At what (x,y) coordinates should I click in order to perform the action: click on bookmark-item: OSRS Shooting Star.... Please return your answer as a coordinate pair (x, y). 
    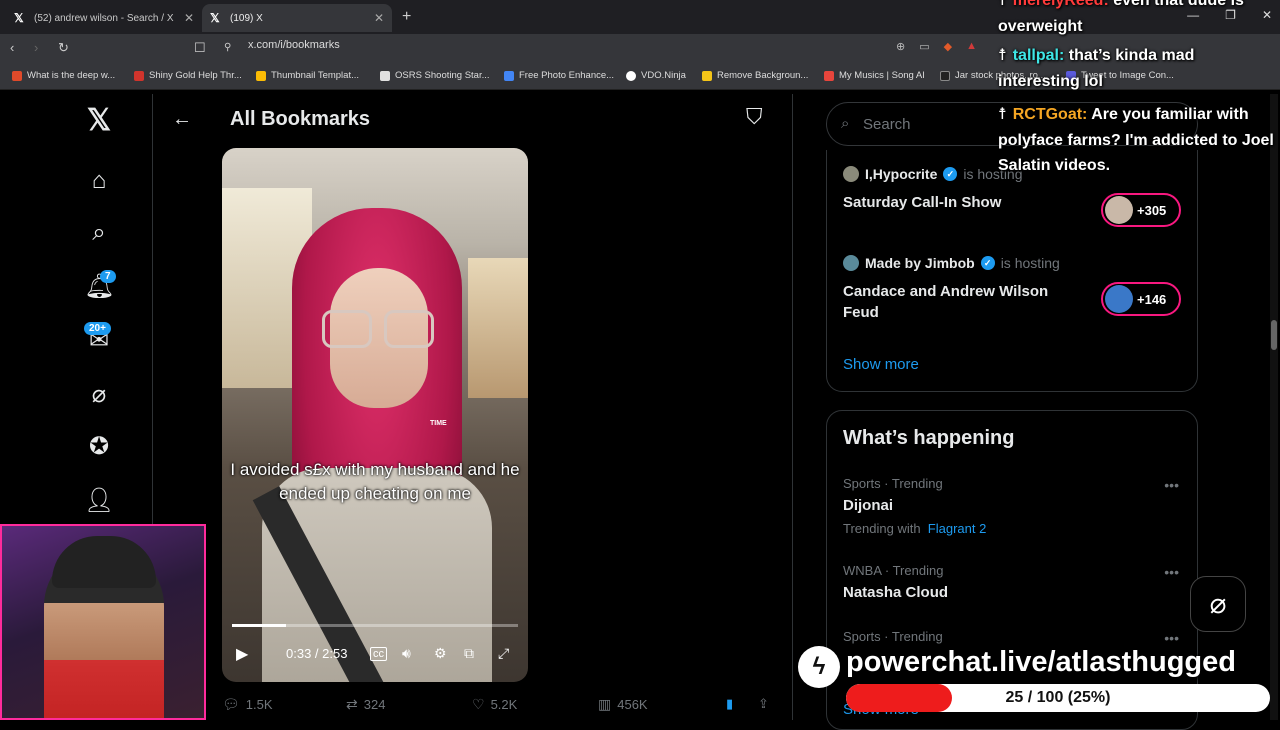
    Looking at the image, I should click on (435, 75).